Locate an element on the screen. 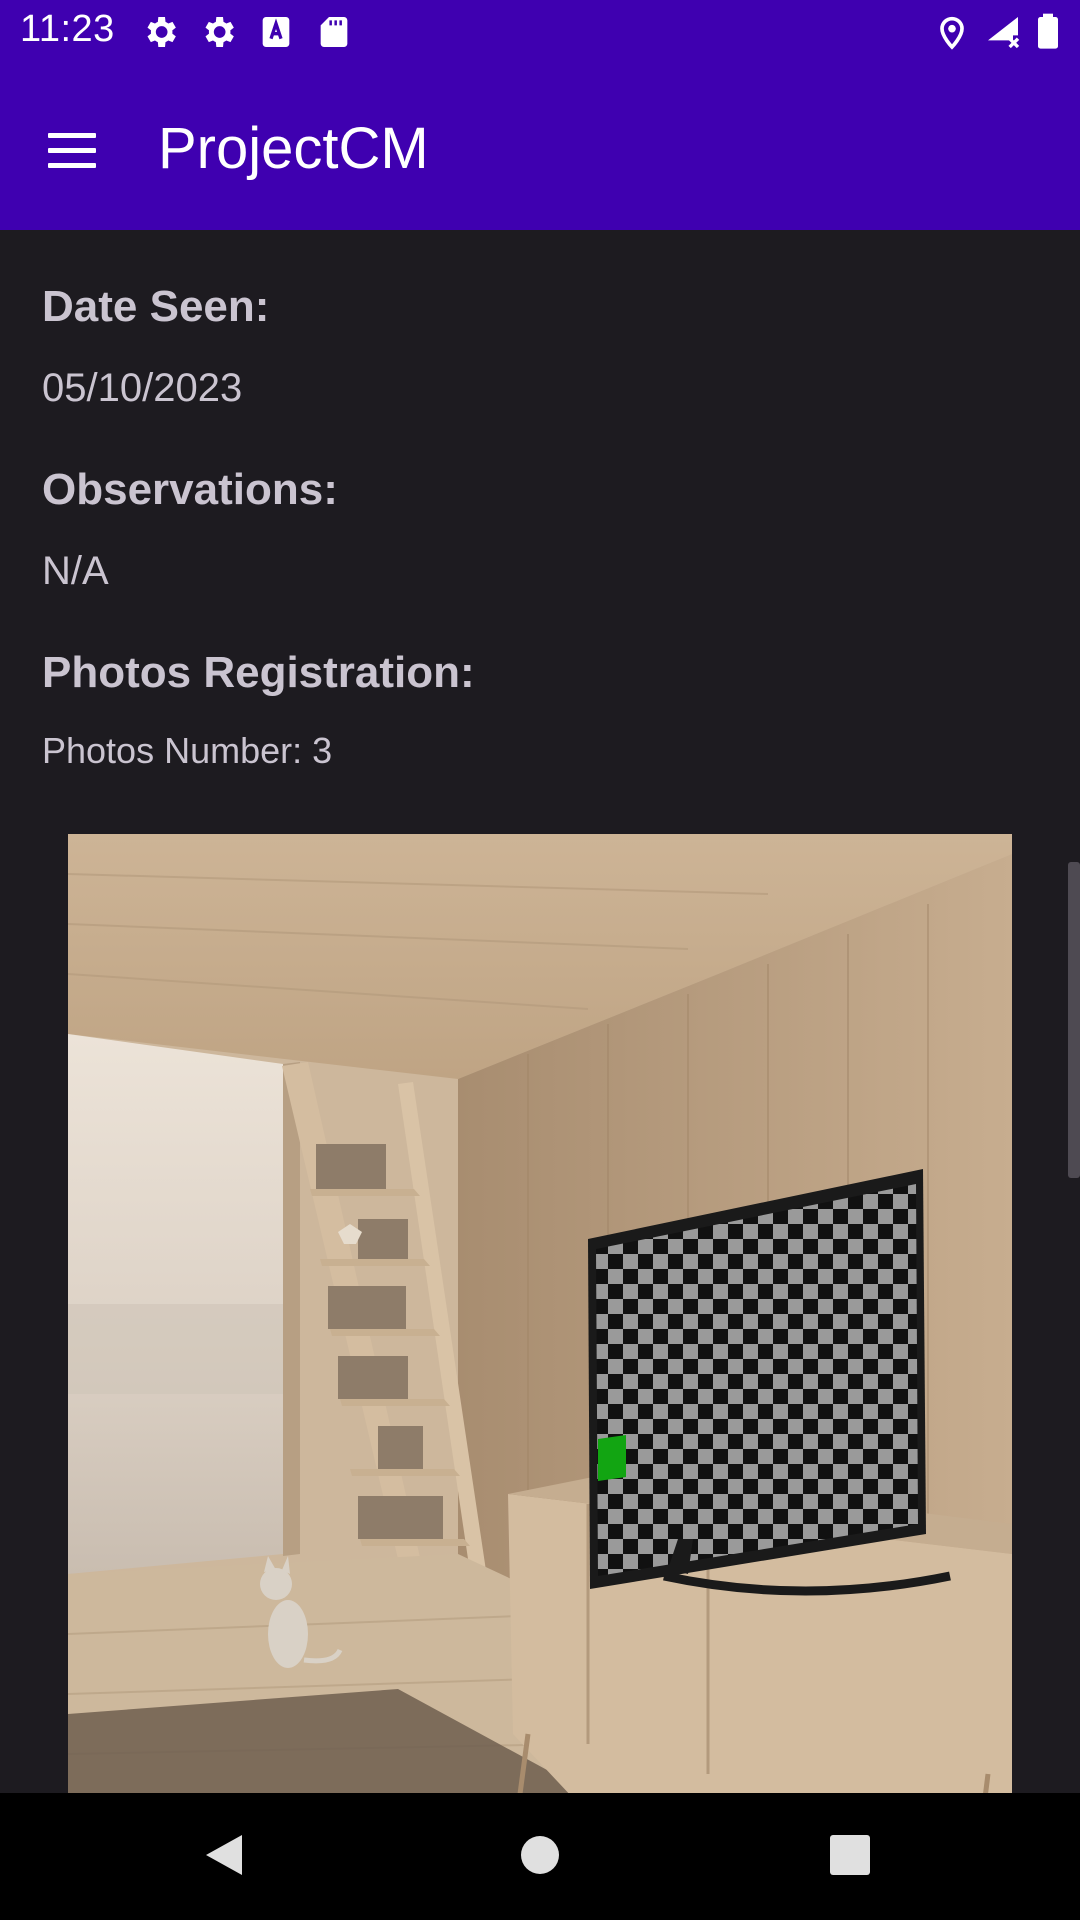  system-nav-bar is located at coordinates (540, 1856).